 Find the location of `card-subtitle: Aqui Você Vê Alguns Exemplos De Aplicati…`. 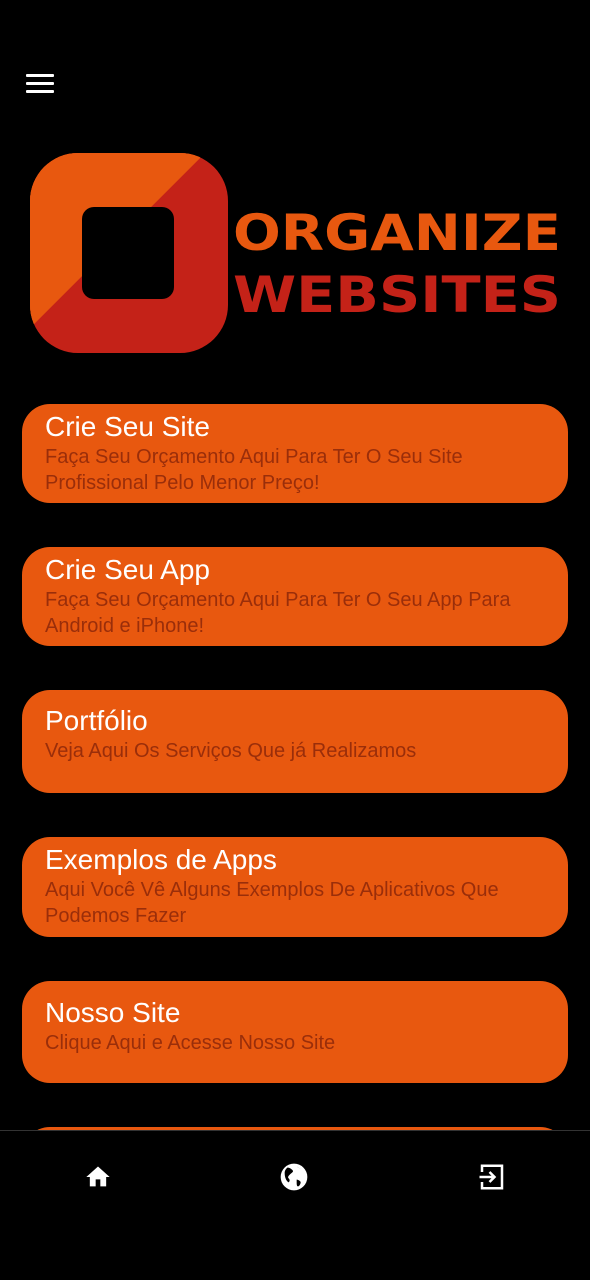

card-subtitle: Aqui Você Vê Alguns Exemplos De Aplicati… is located at coordinates (272, 903).